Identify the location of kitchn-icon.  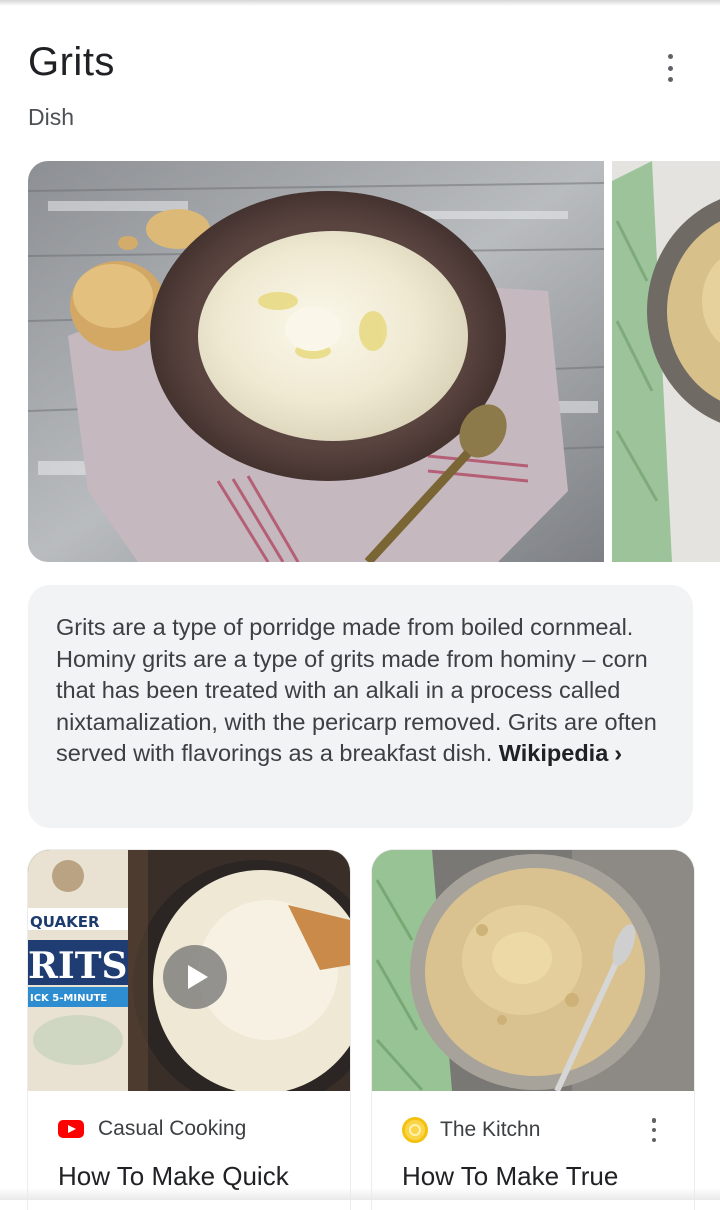
(415, 1130).